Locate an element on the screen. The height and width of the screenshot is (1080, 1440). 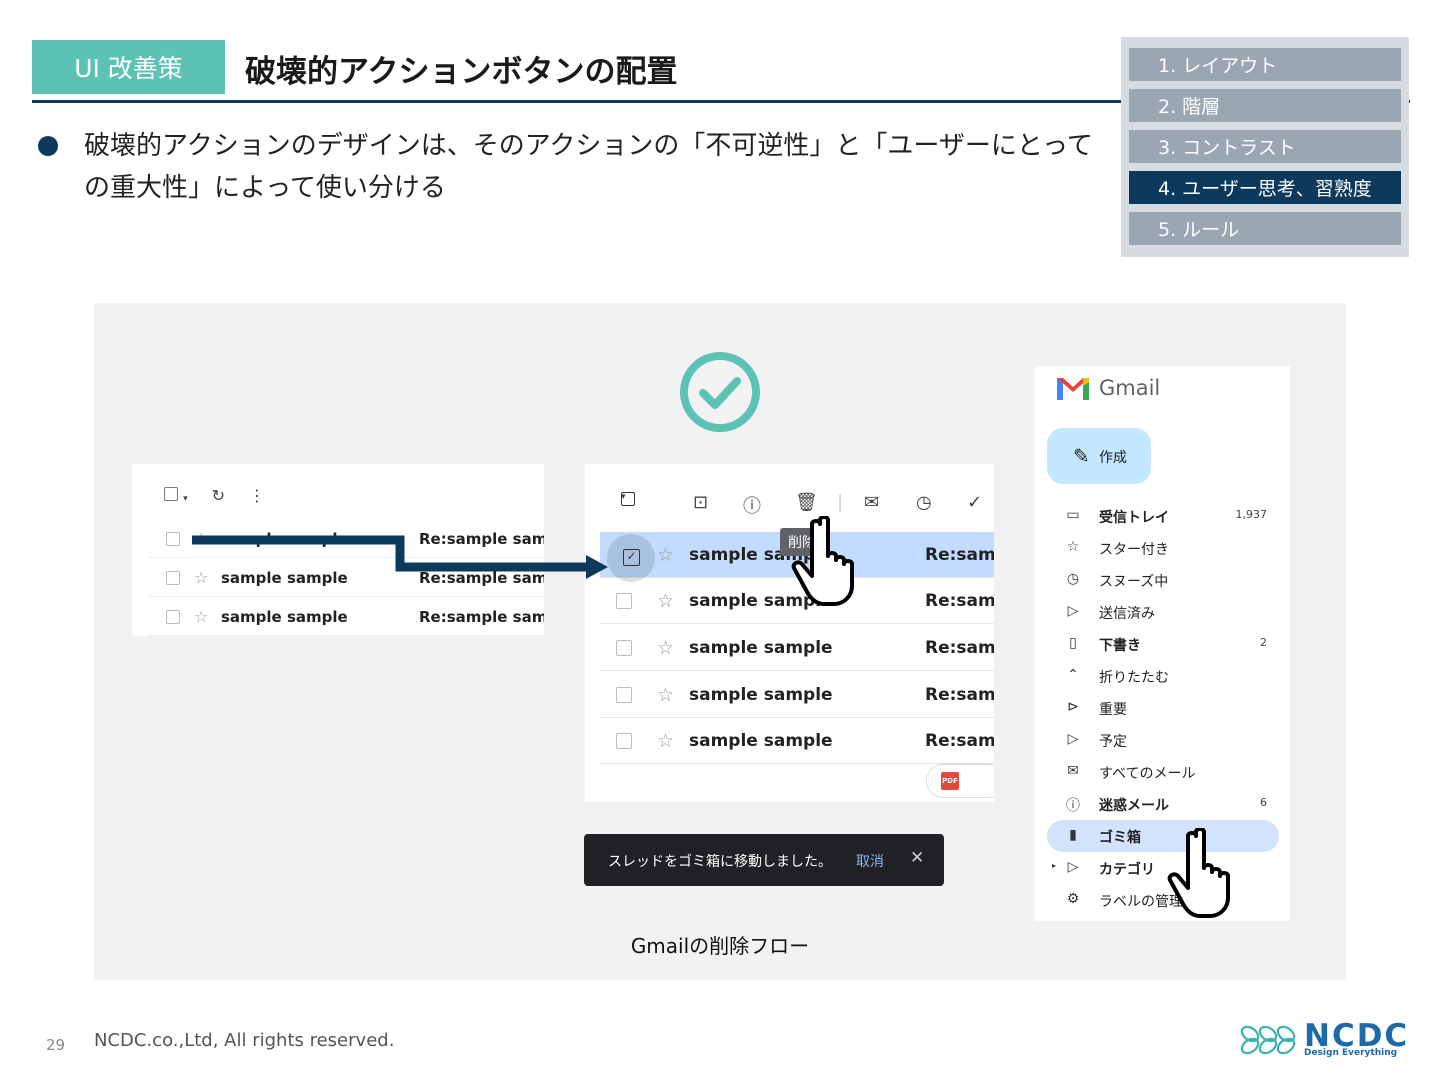
send-icon: ▷ is located at coordinates (1073, 611).